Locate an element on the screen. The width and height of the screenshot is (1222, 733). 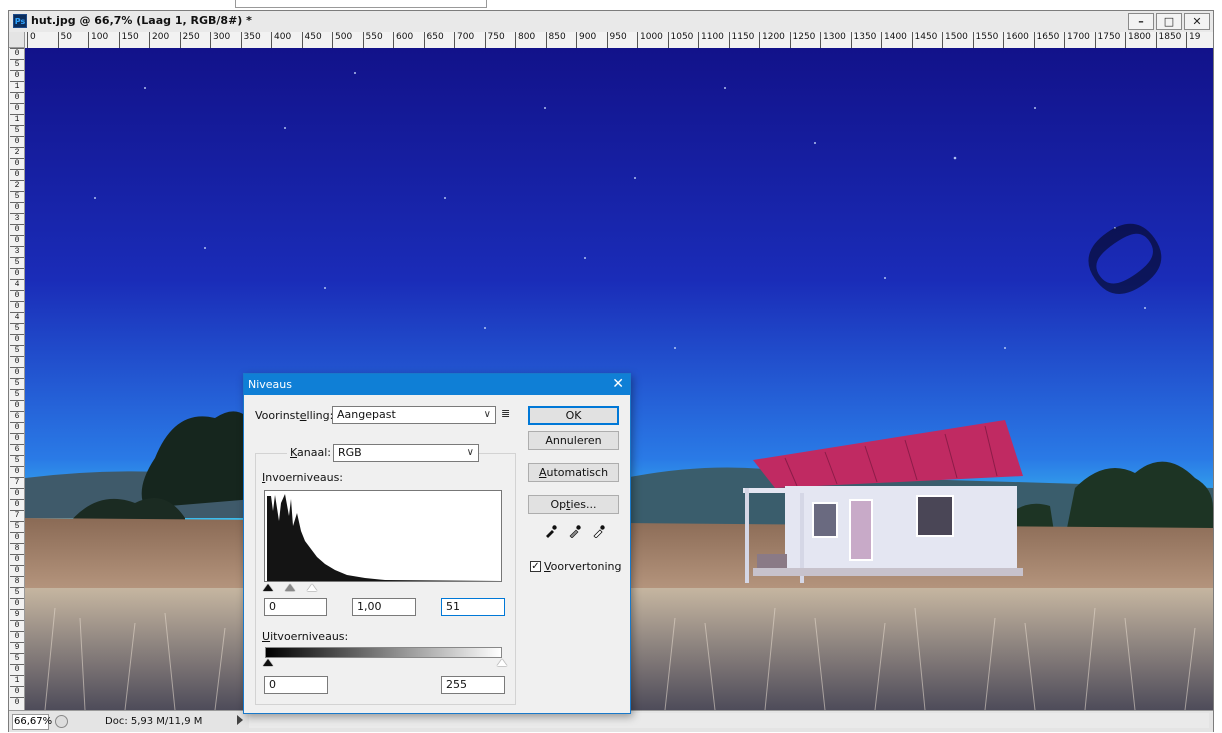
output-gradient is located at coordinates (383, 652).